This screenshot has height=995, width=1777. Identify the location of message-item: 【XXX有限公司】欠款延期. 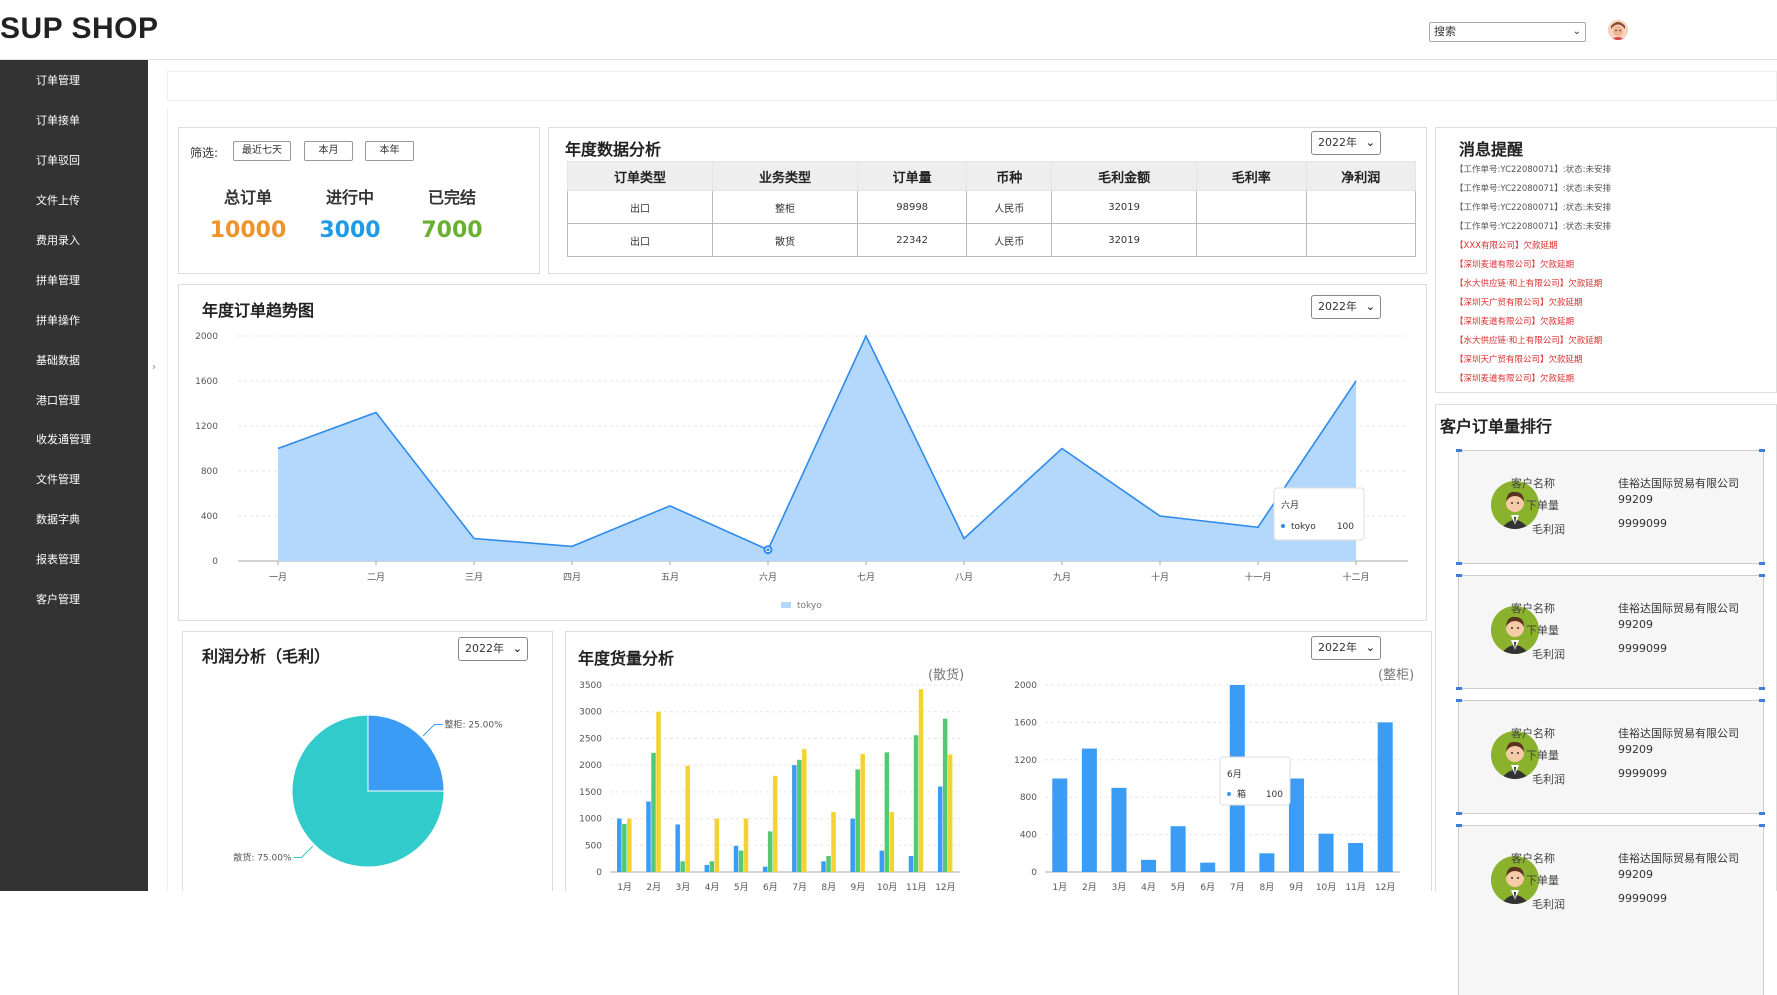
(1506, 245).